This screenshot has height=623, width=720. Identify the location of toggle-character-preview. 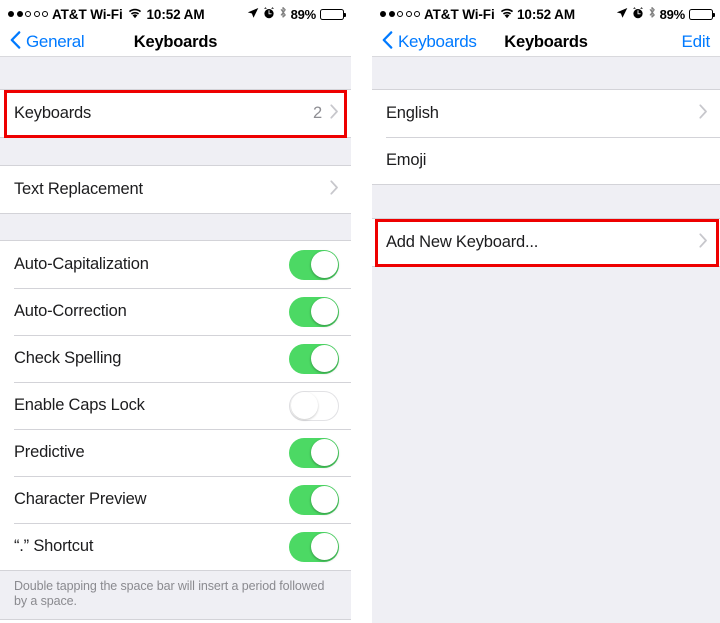
(314, 499).